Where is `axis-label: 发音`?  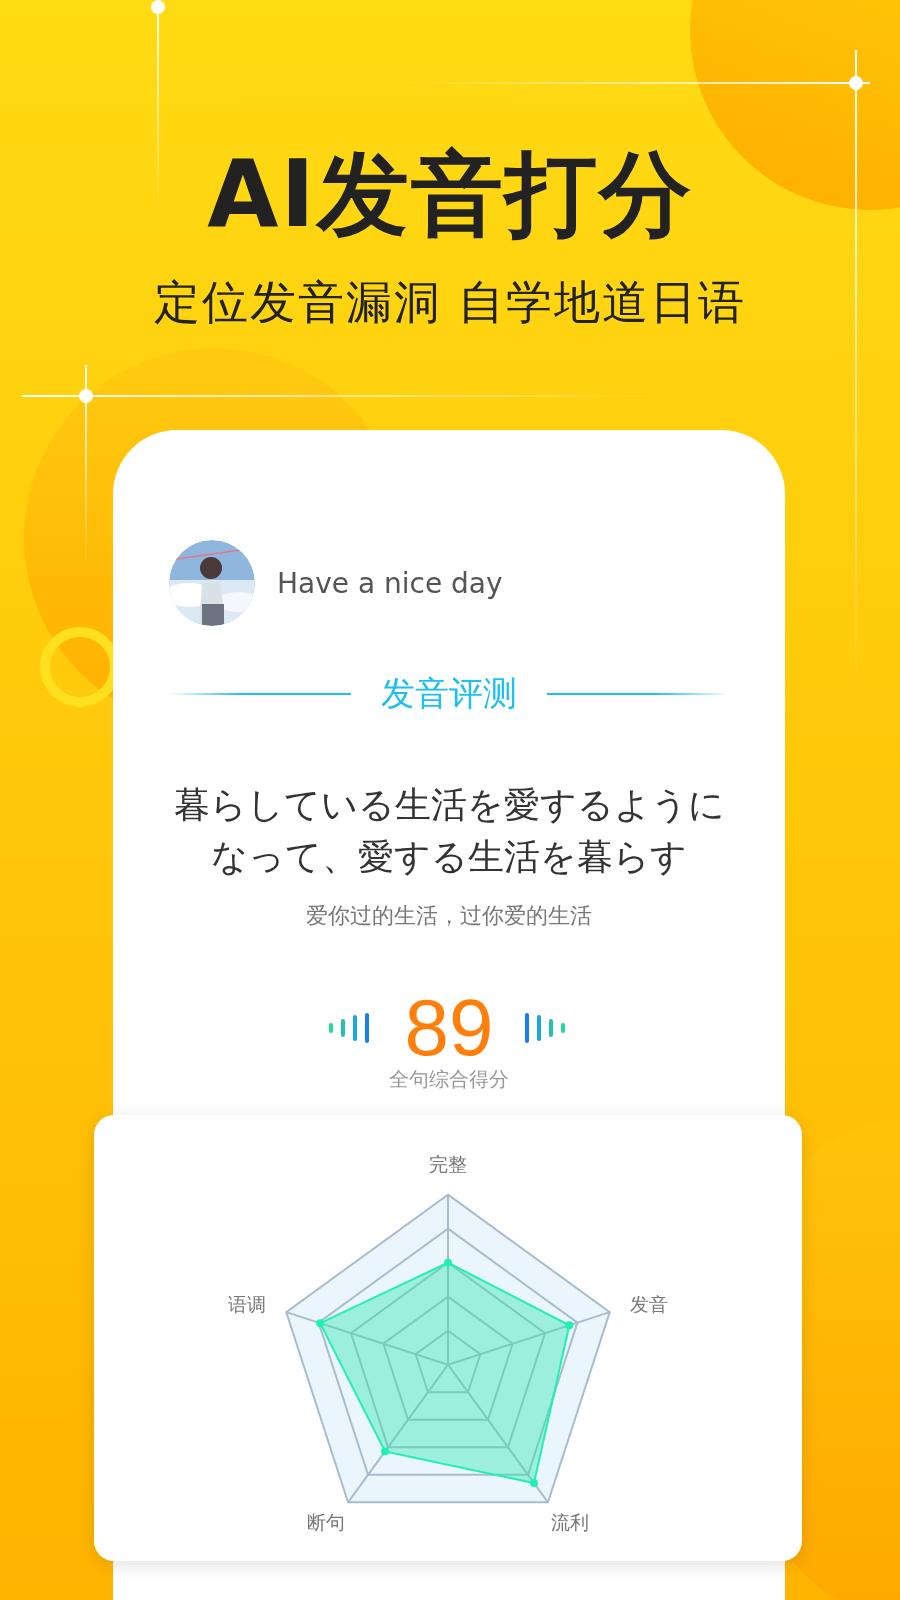 axis-label: 发音 is located at coordinates (649, 1305).